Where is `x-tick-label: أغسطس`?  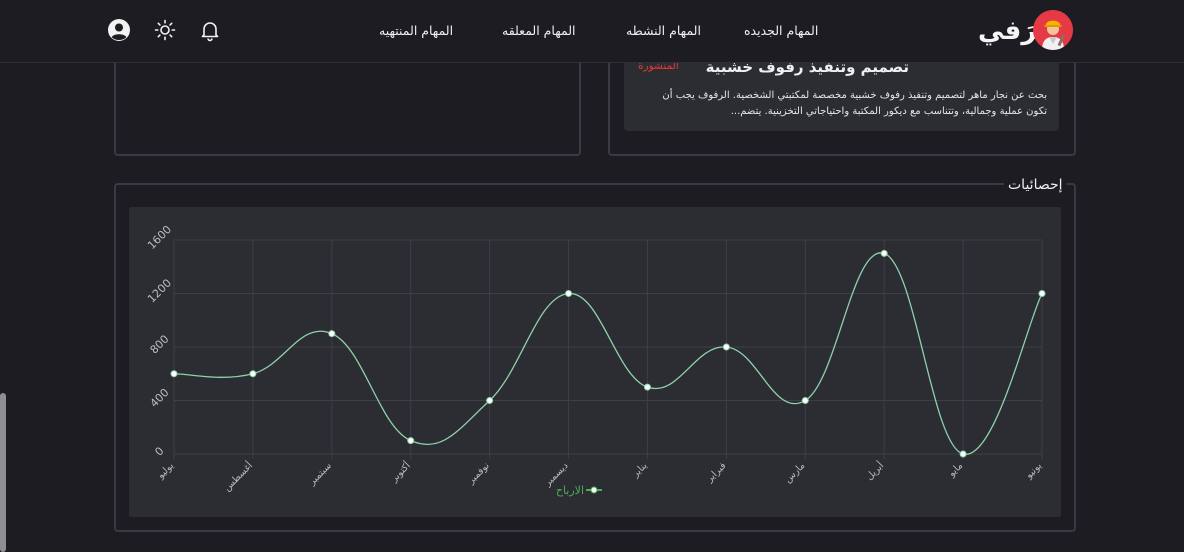
x-tick-label: أغسطس is located at coordinates (237, 476).